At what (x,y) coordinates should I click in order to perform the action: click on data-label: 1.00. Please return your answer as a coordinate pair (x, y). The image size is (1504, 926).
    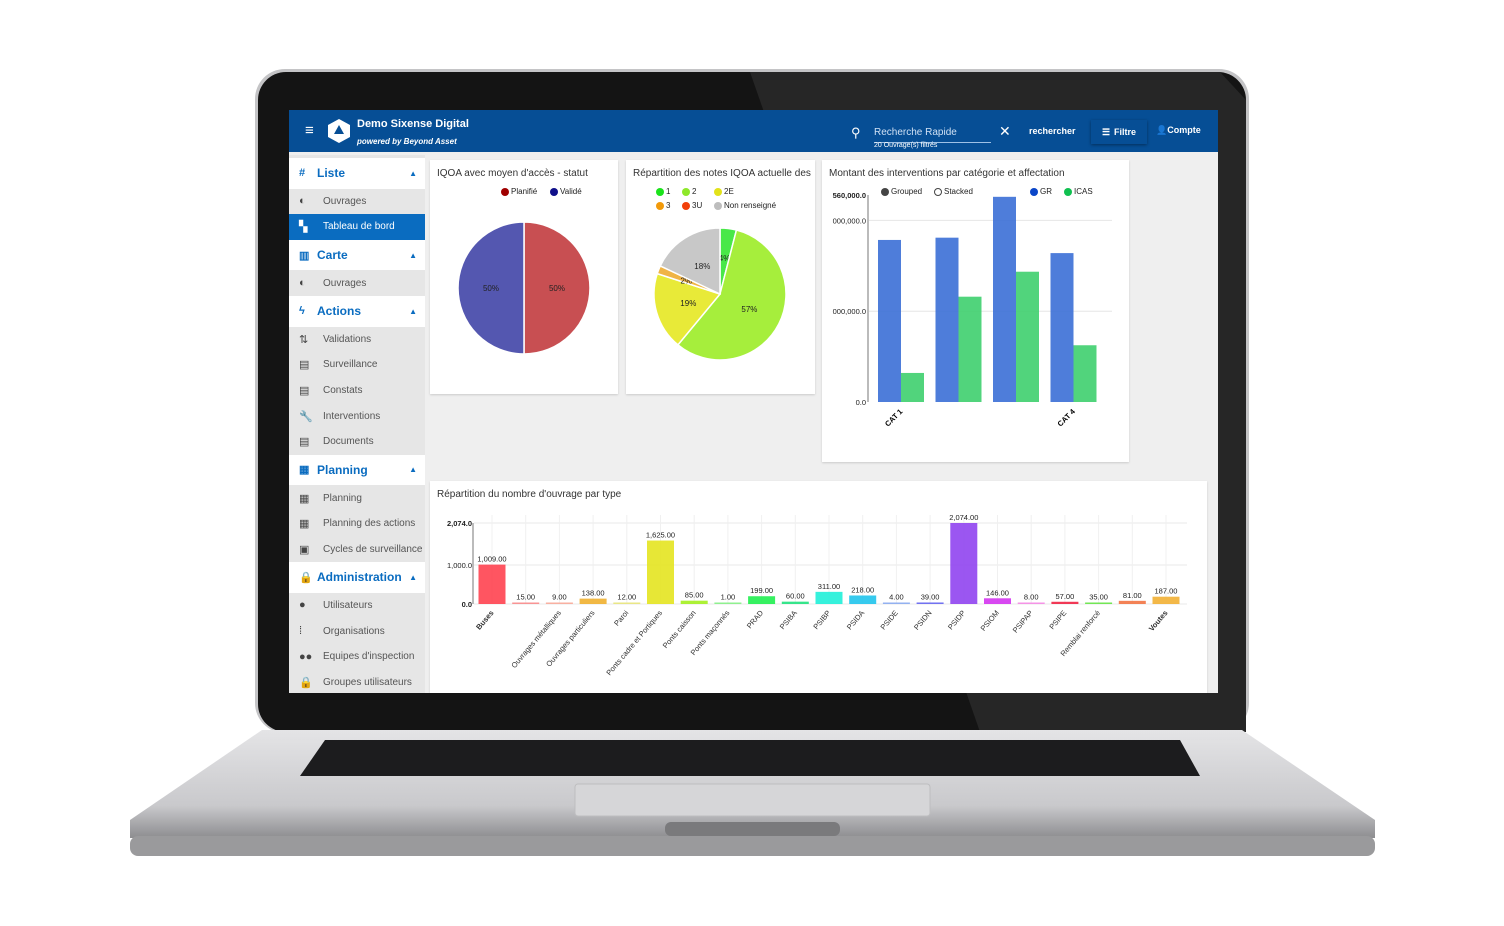
    Looking at the image, I should click on (728, 597).